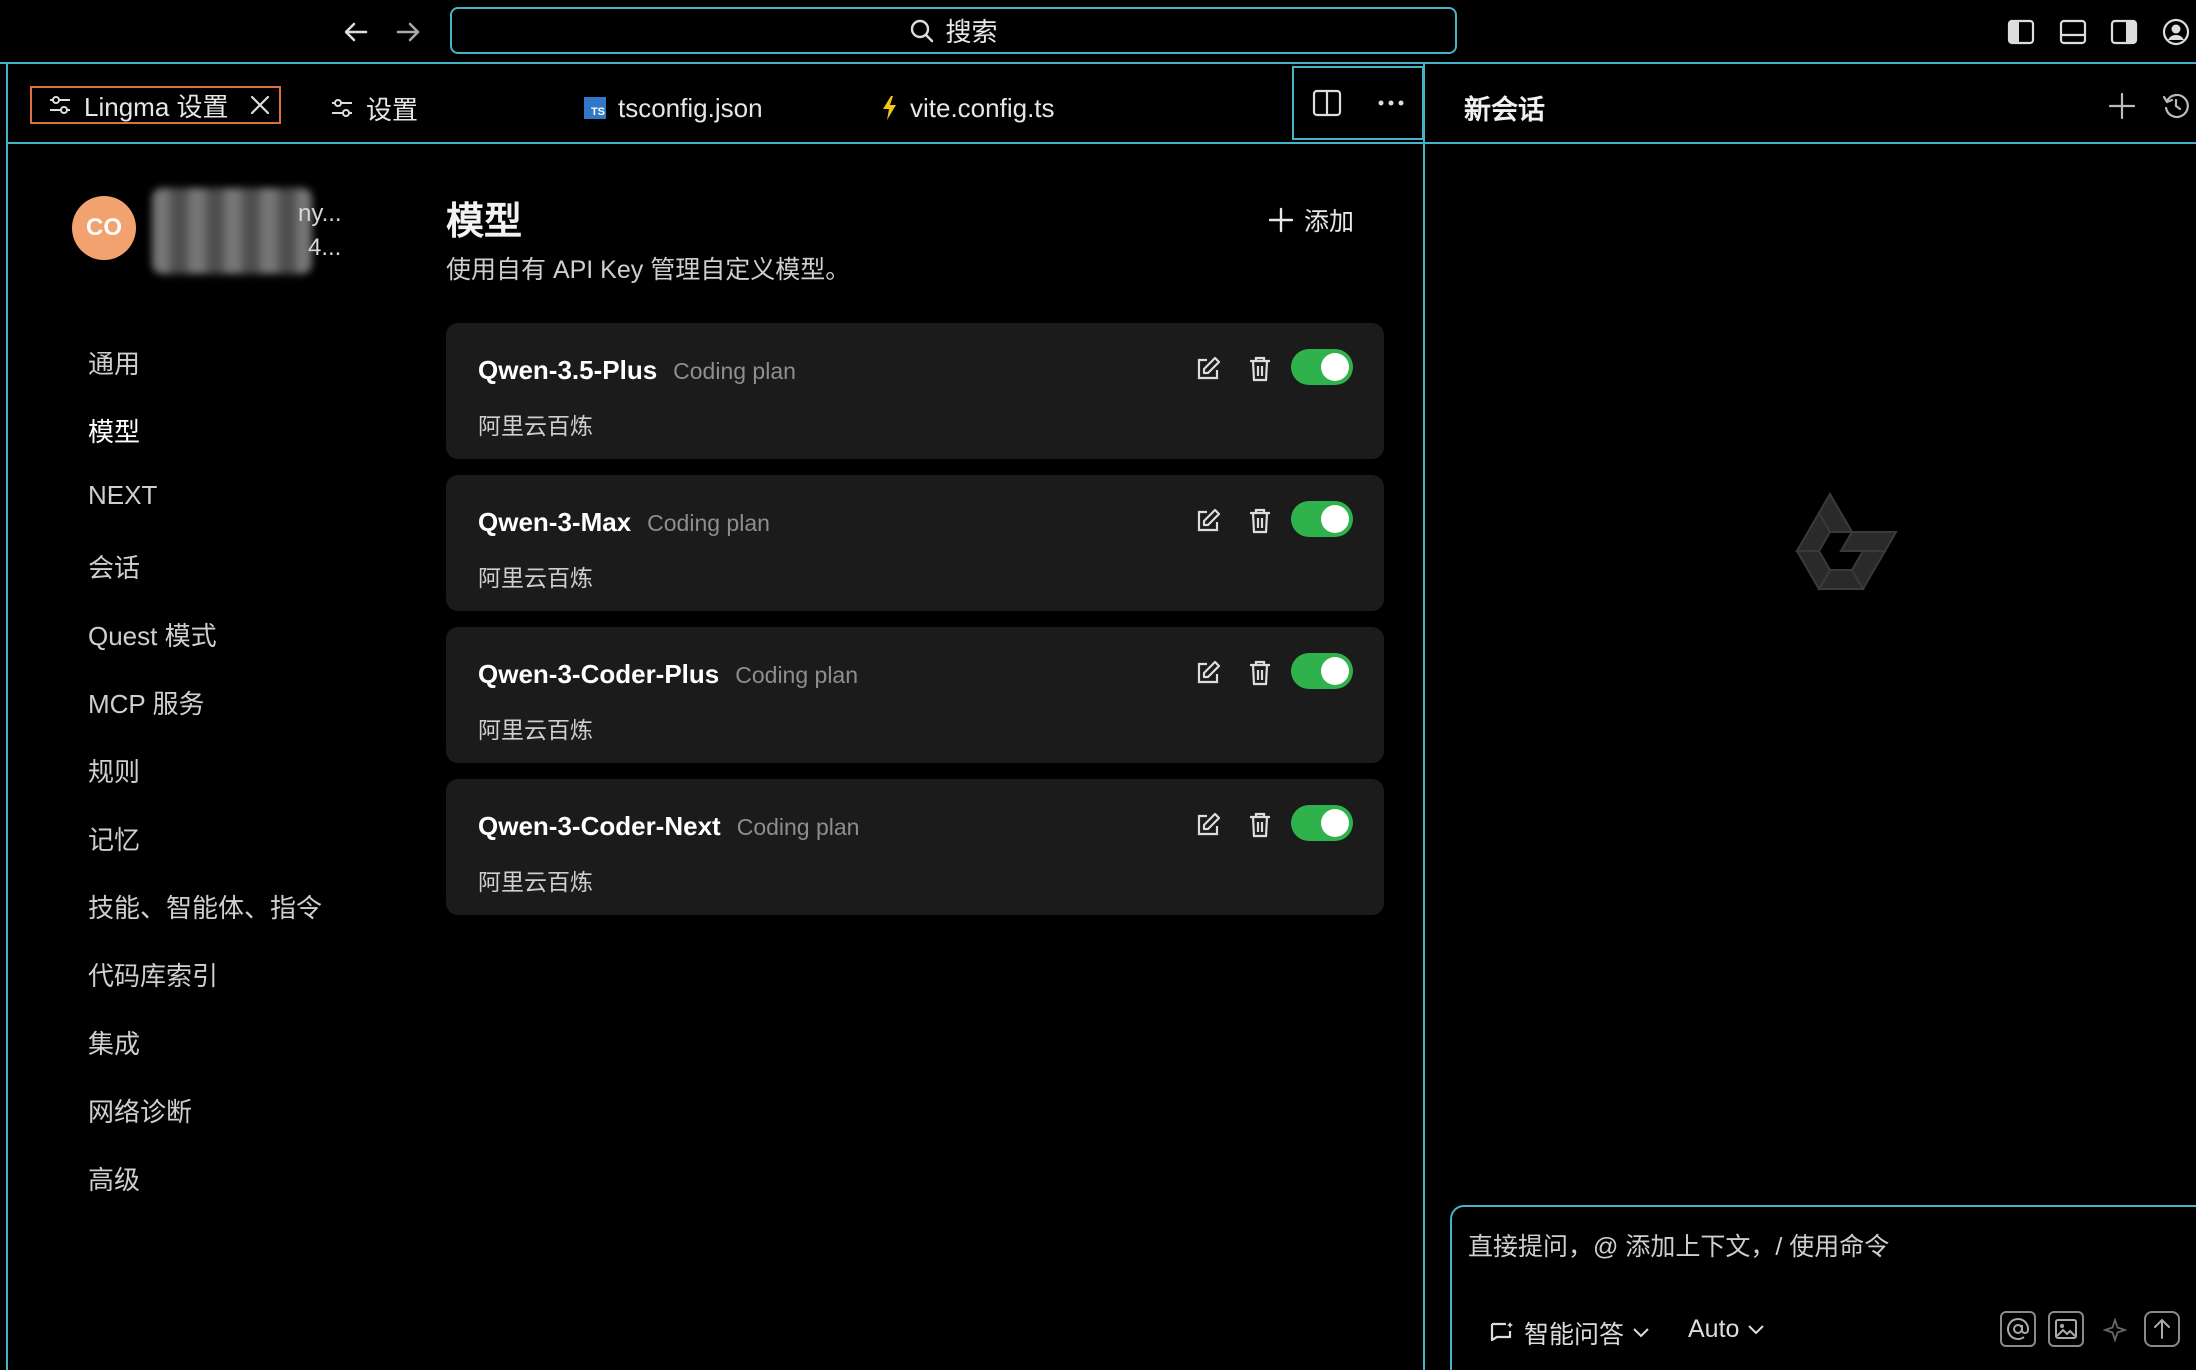 The image size is (2196, 1370). Describe the element at coordinates (114, 1042) in the screenshot. I see `sidebar-item-integrations: 集成` at that location.